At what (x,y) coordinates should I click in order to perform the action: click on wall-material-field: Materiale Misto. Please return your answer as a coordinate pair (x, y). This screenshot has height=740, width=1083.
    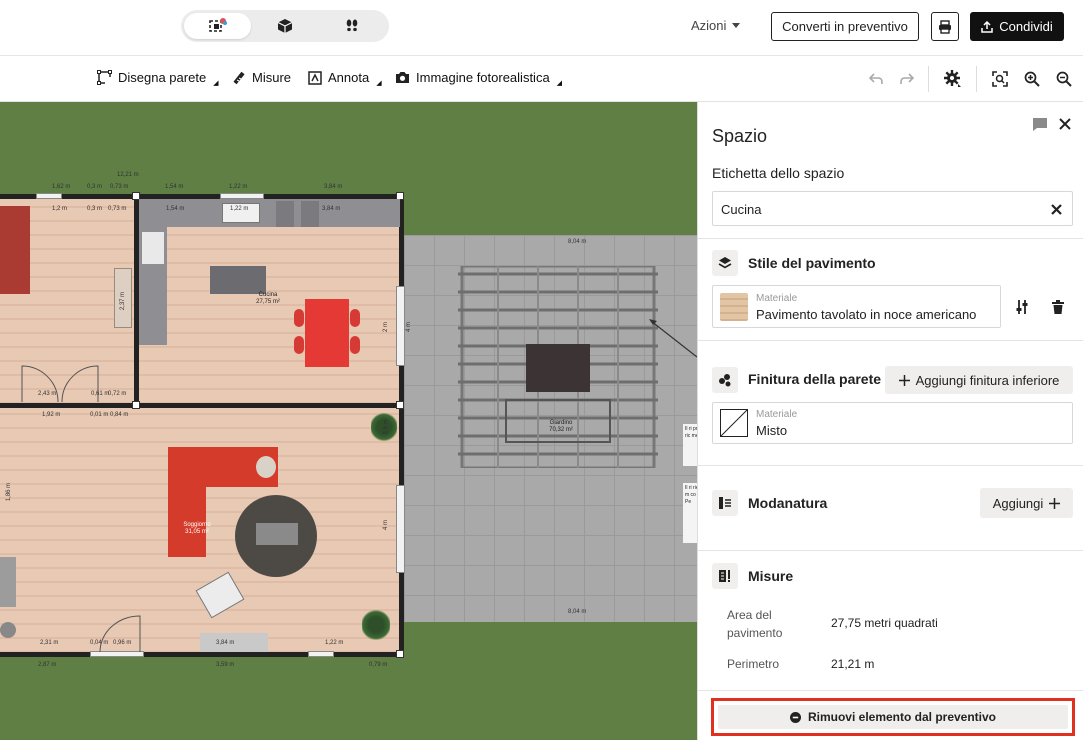
    Looking at the image, I should click on (892, 423).